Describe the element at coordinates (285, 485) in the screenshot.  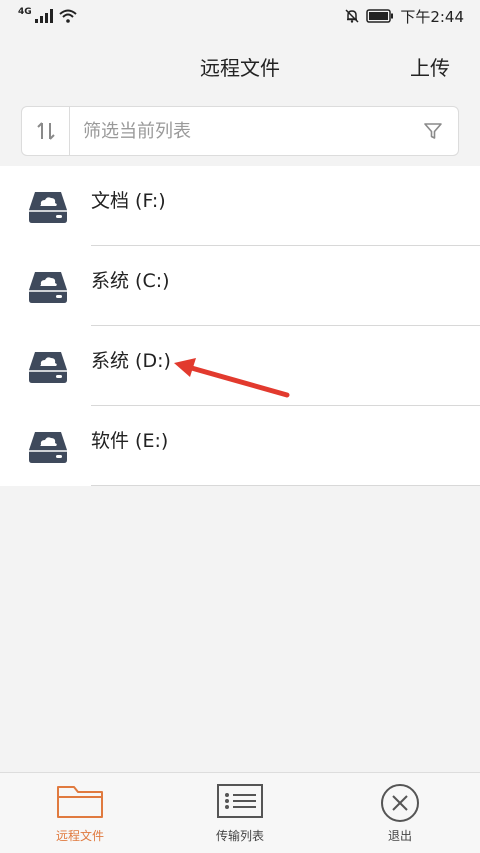
I see `divider` at that location.